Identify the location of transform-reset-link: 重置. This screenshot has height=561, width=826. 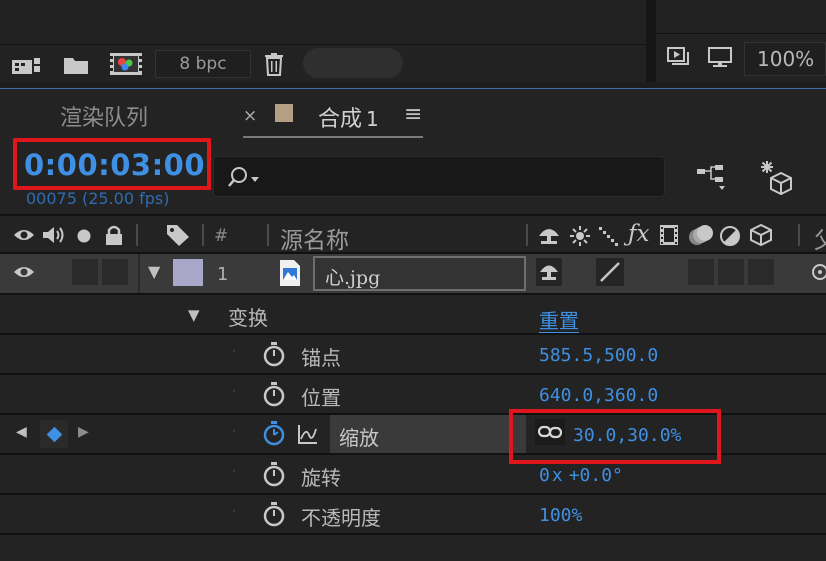
(559, 319).